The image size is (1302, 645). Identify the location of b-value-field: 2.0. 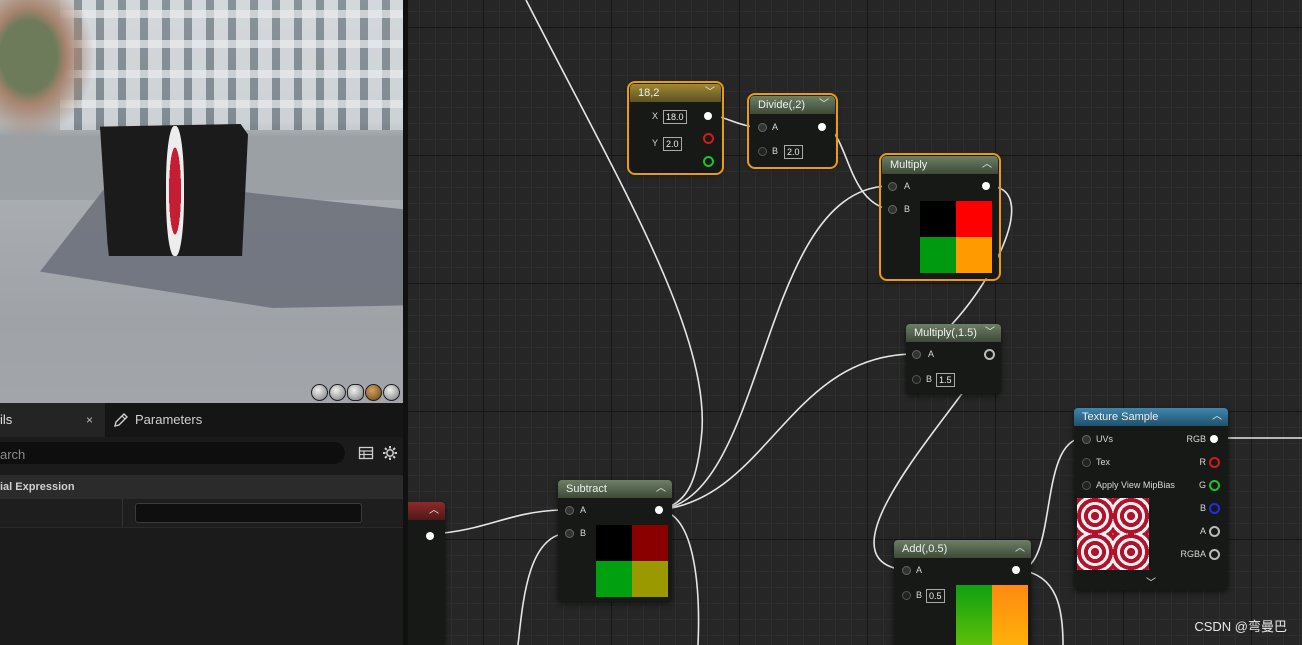
(793, 152).